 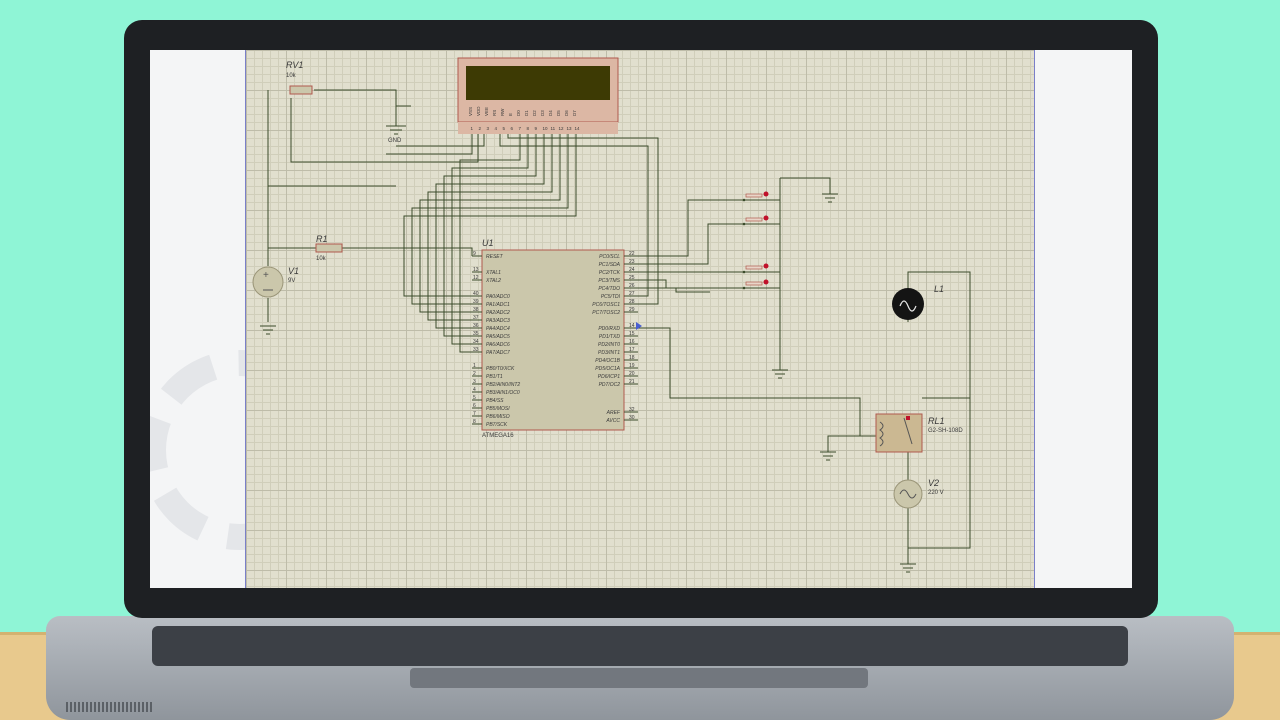 I want to click on u1-pin-name: PB0/T0/XCK, so click(x=500, y=369).